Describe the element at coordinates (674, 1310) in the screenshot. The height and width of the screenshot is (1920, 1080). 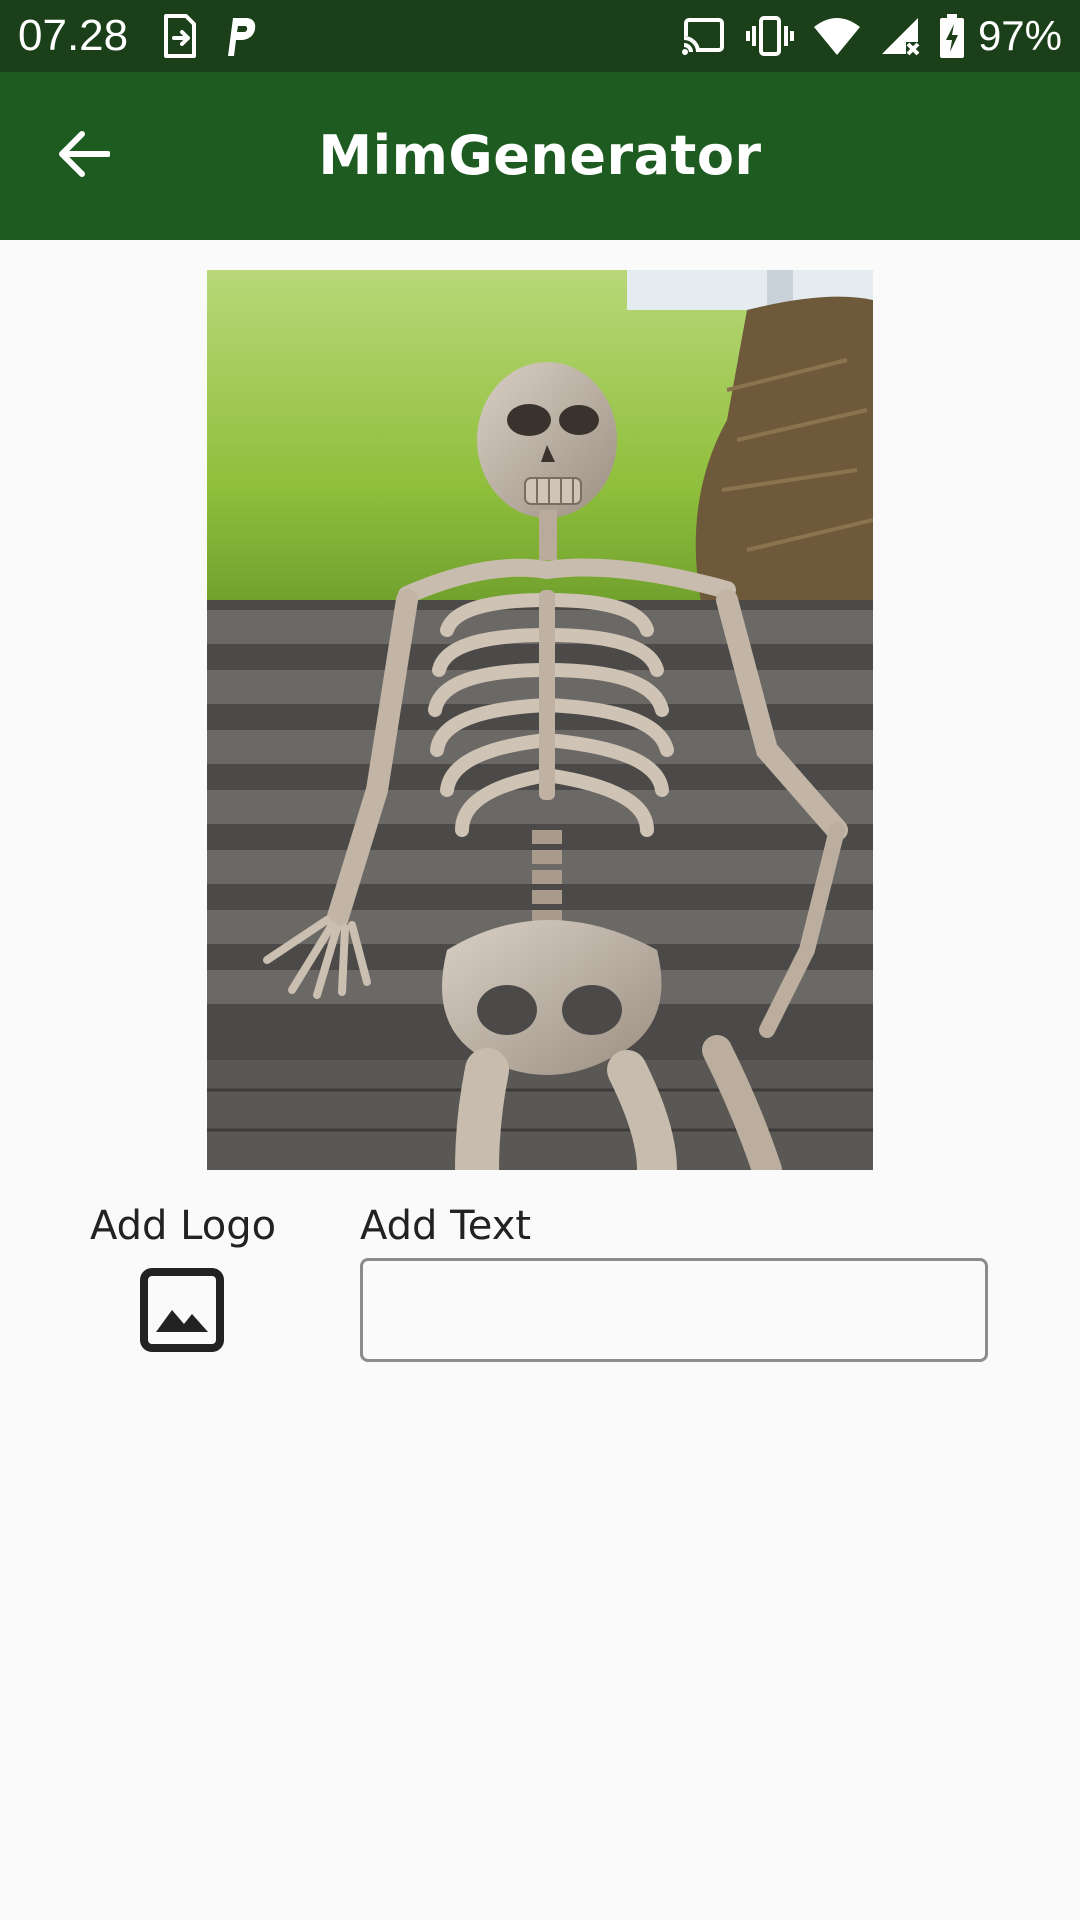
I see `add-text-input` at that location.